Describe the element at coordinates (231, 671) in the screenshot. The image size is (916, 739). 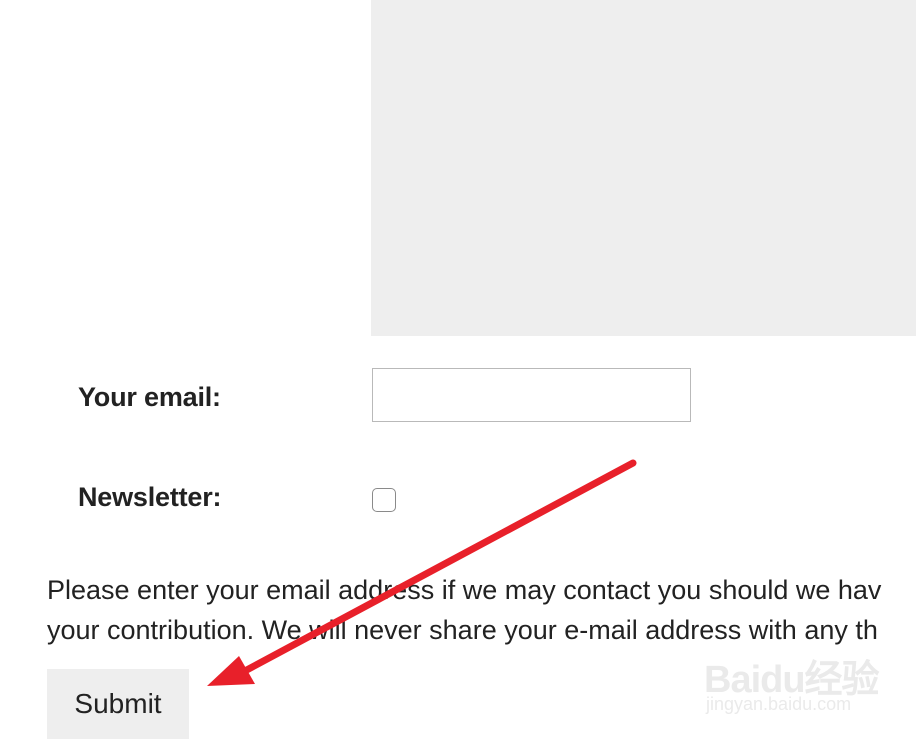
I see `annotation-arrow-head` at that location.